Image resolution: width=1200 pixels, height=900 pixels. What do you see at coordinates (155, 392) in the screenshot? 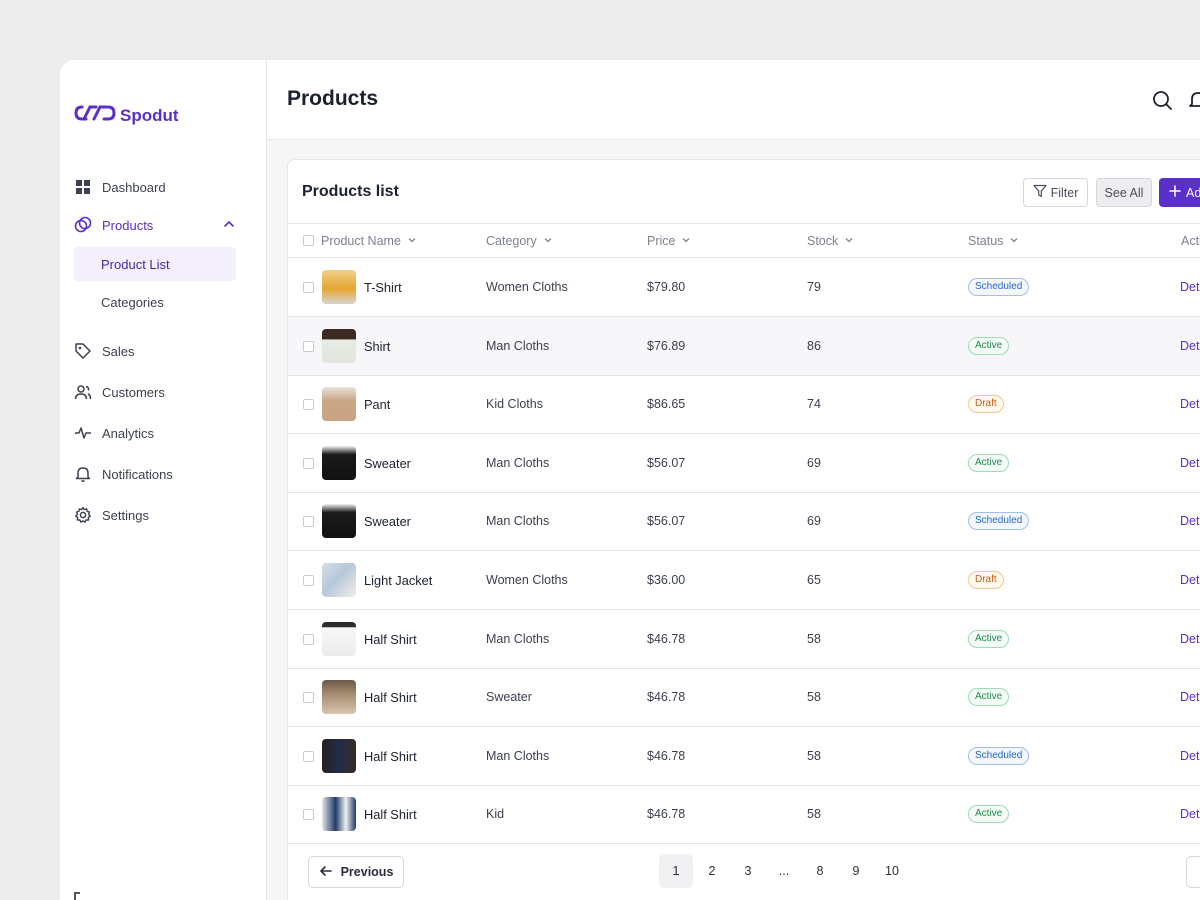
I see `sidebar-item-customers: Customers` at bounding box center [155, 392].